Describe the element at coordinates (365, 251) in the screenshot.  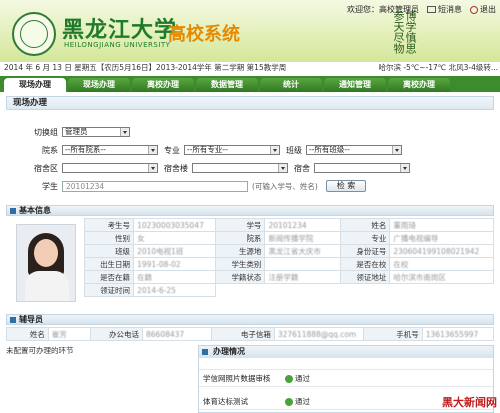
I see `field-label: 身份证号` at that location.